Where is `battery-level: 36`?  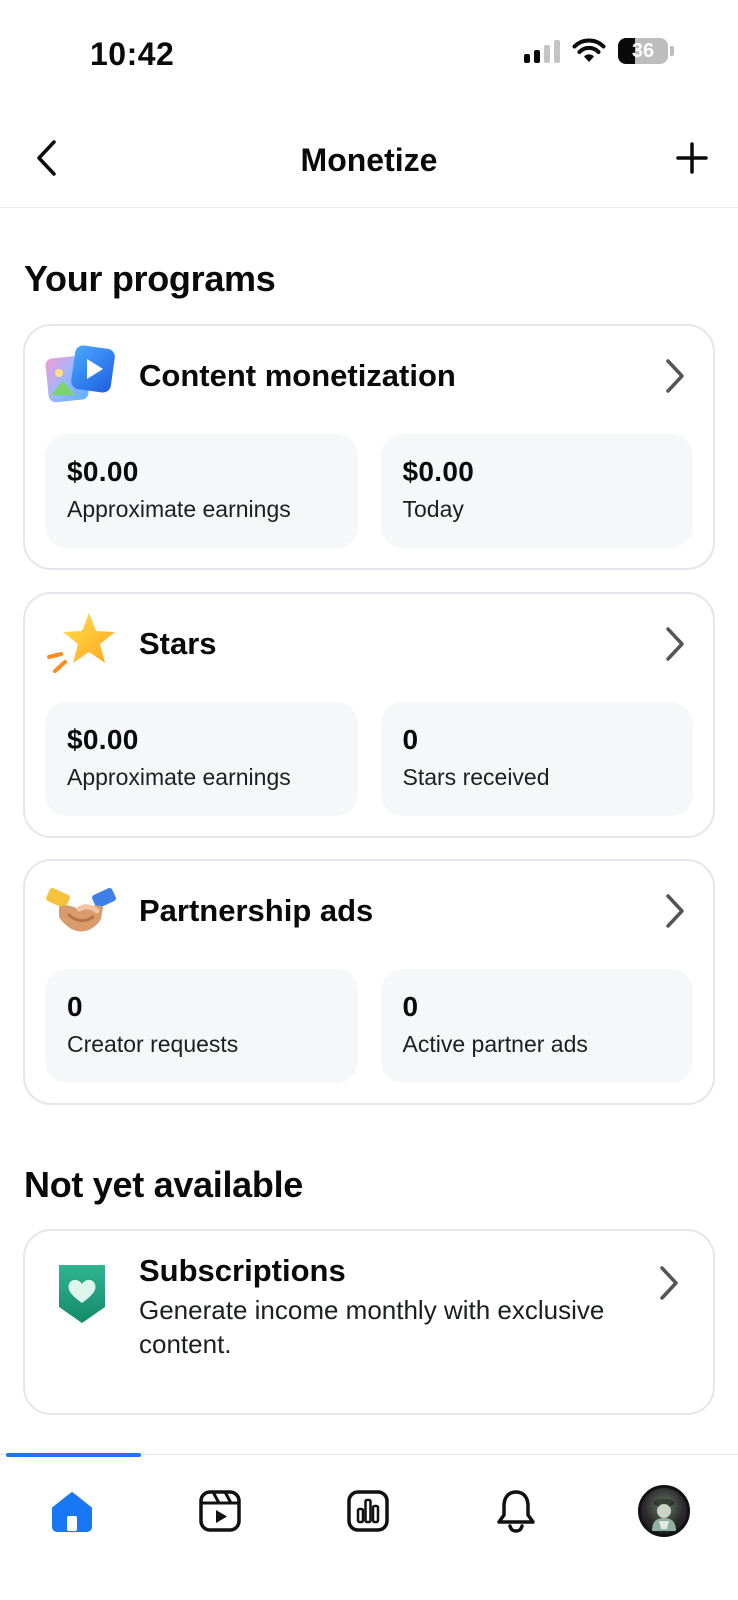 battery-level: 36 is located at coordinates (643, 50).